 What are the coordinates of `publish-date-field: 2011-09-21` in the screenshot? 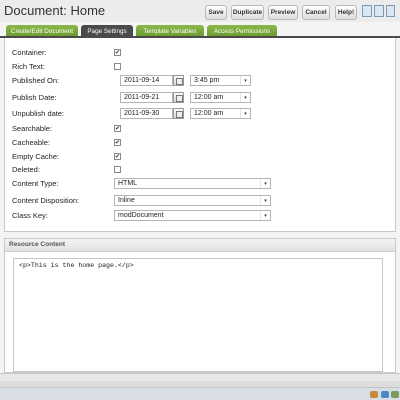 It's located at (146, 97).